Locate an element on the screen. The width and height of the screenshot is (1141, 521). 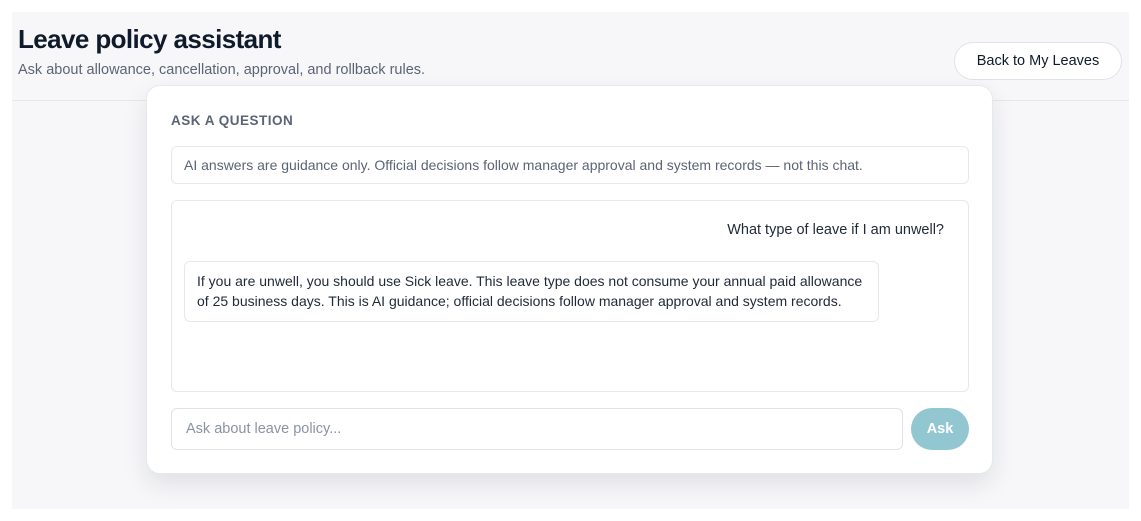
user-message: What type of leave if I am unwell? is located at coordinates (835, 230).